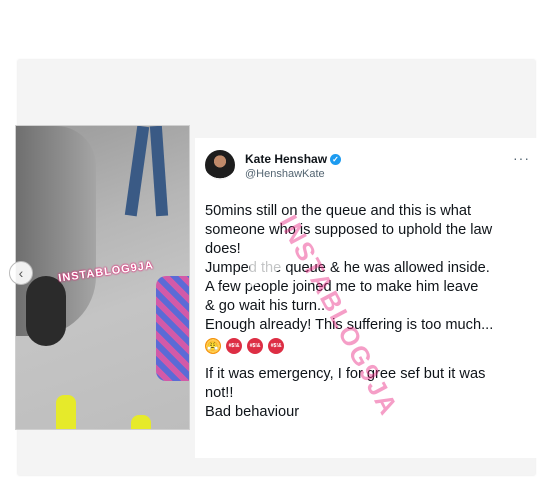 The width and height of the screenshot is (550, 496). What do you see at coordinates (46, 311) in the screenshot?
I see `tyre-image` at bounding box center [46, 311].